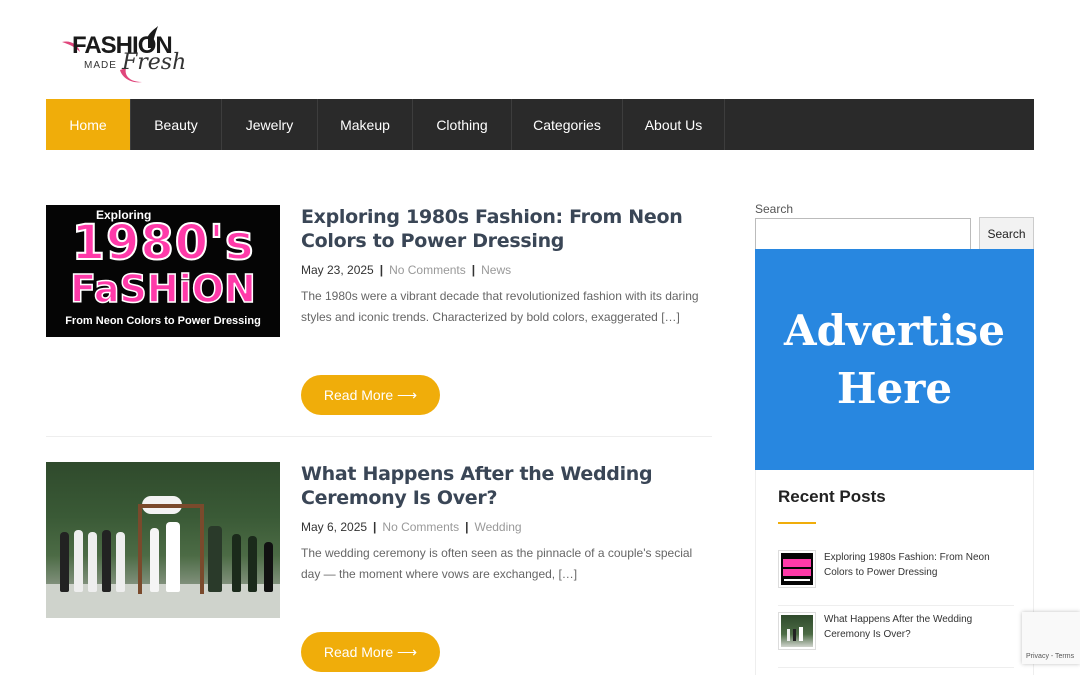 This screenshot has width=1080, height=675. What do you see at coordinates (154, 62) in the screenshot?
I see `logo-fresh-text: Fresh` at bounding box center [154, 62].